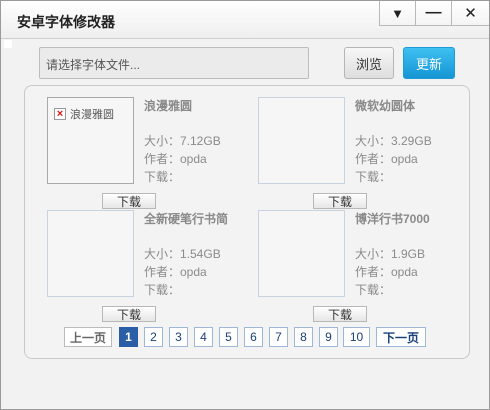 The width and height of the screenshot is (490, 410). What do you see at coordinates (470, 13) in the screenshot?
I see `close-button: ✕` at bounding box center [470, 13].